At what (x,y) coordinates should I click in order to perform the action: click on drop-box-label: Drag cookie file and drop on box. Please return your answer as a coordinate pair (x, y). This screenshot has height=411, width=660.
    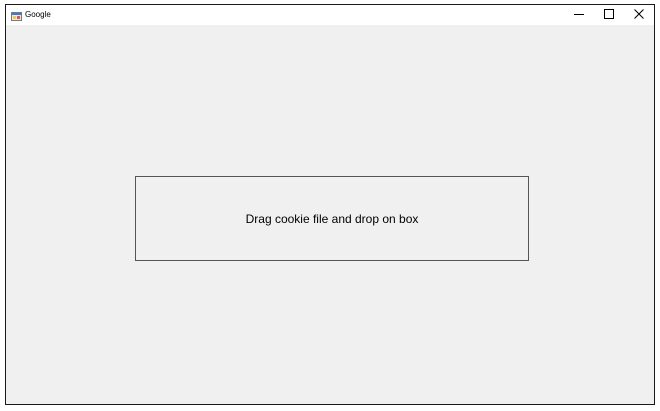
    Looking at the image, I should click on (332, 218).